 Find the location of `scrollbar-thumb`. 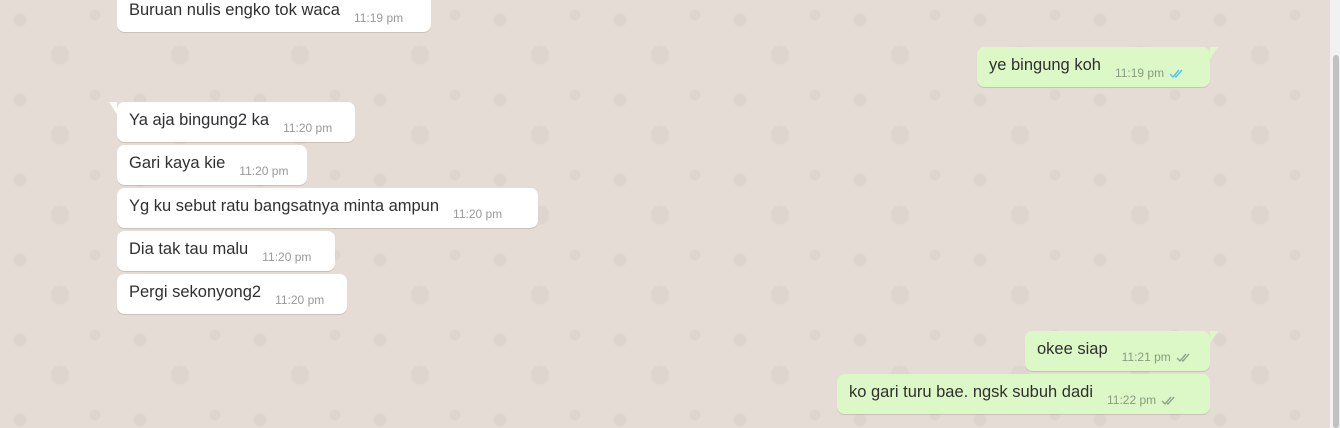

scrollbar-thumb is located at coordinates (1336, 241).